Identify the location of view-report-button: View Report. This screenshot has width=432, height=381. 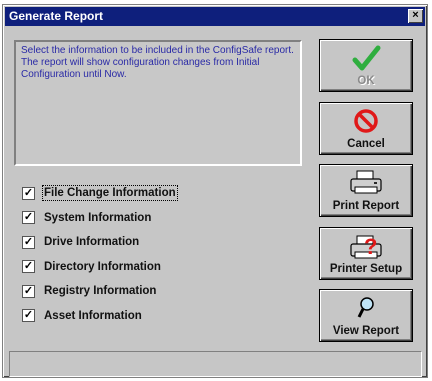
(366, 315).